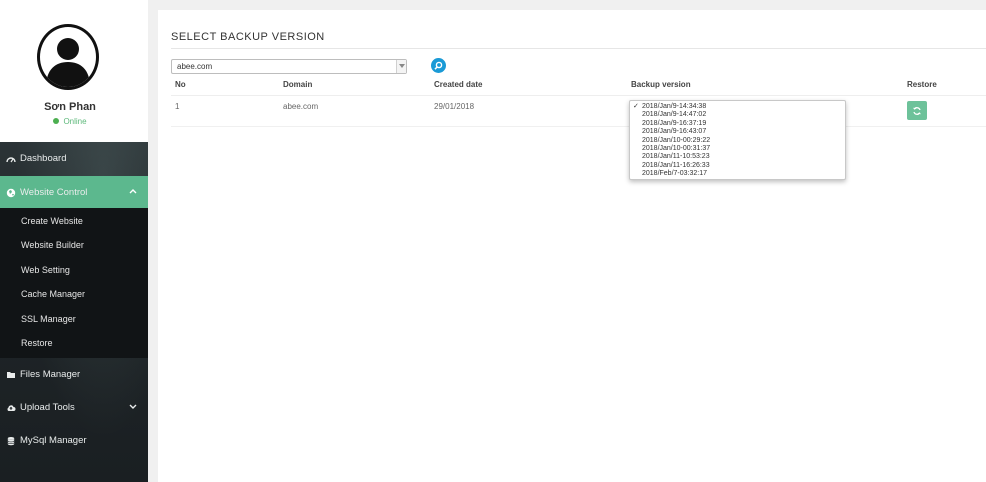  Describe the element at coordinates (43, 158) in the screenshot. I see `nav-item-label: Dashboard` at that location.